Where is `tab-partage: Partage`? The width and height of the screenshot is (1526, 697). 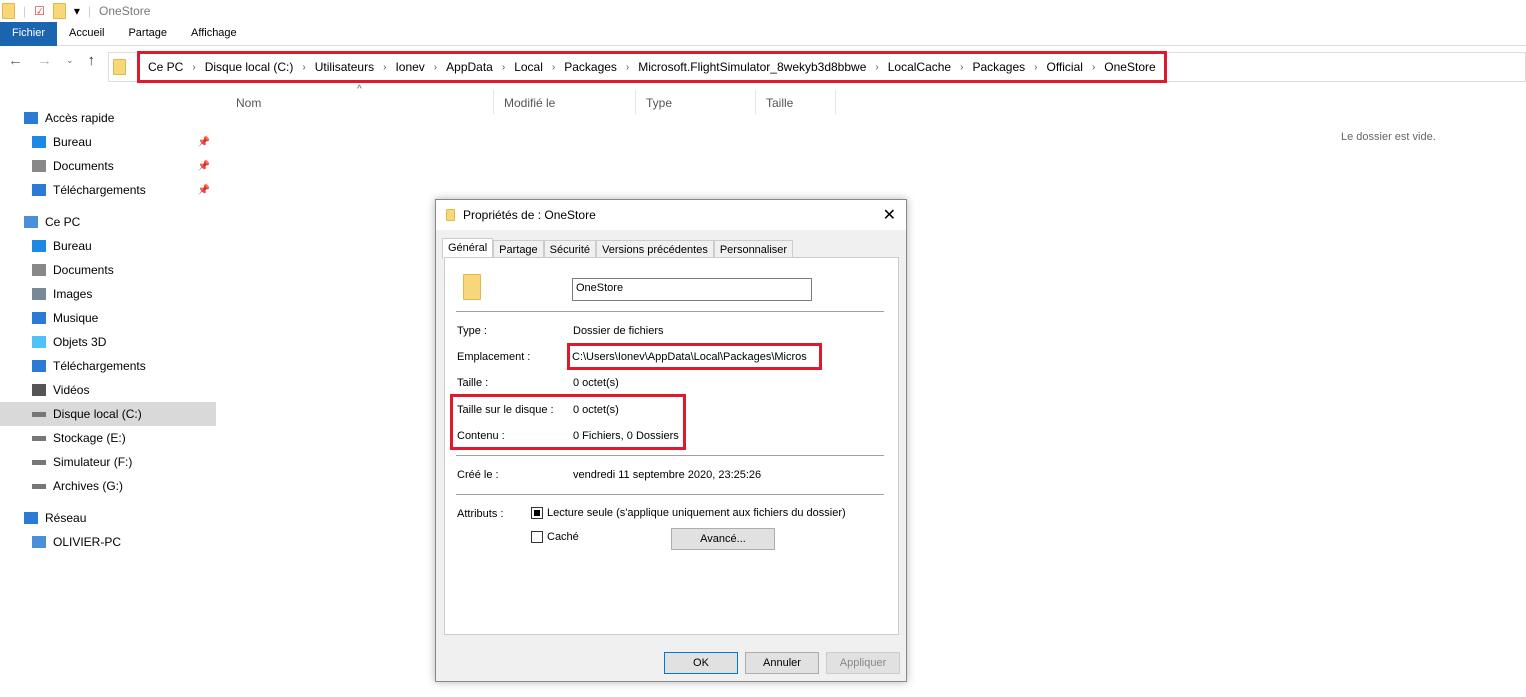 tab-partage: Partage is located at coordinates (147, 34).